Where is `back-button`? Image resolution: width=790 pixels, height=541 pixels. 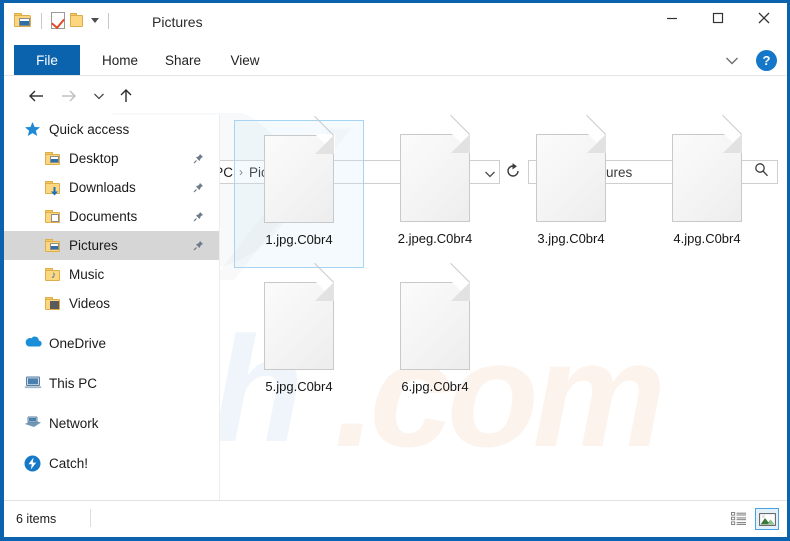 back-button is located at coordinates (36, 96).